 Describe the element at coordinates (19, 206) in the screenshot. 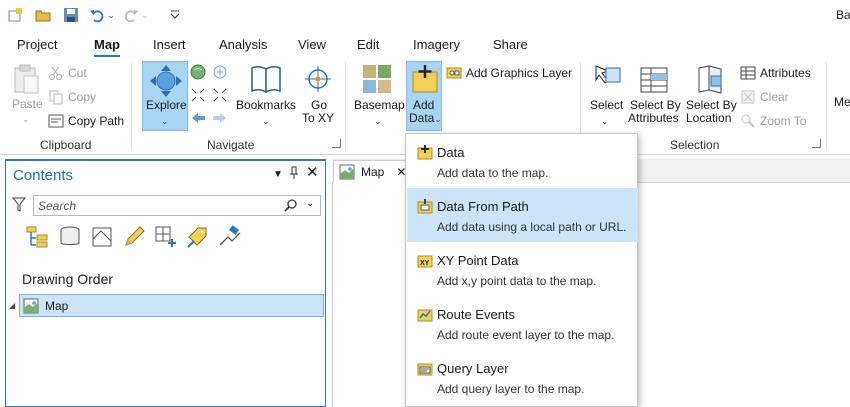

I see `filter-icon` at that location.